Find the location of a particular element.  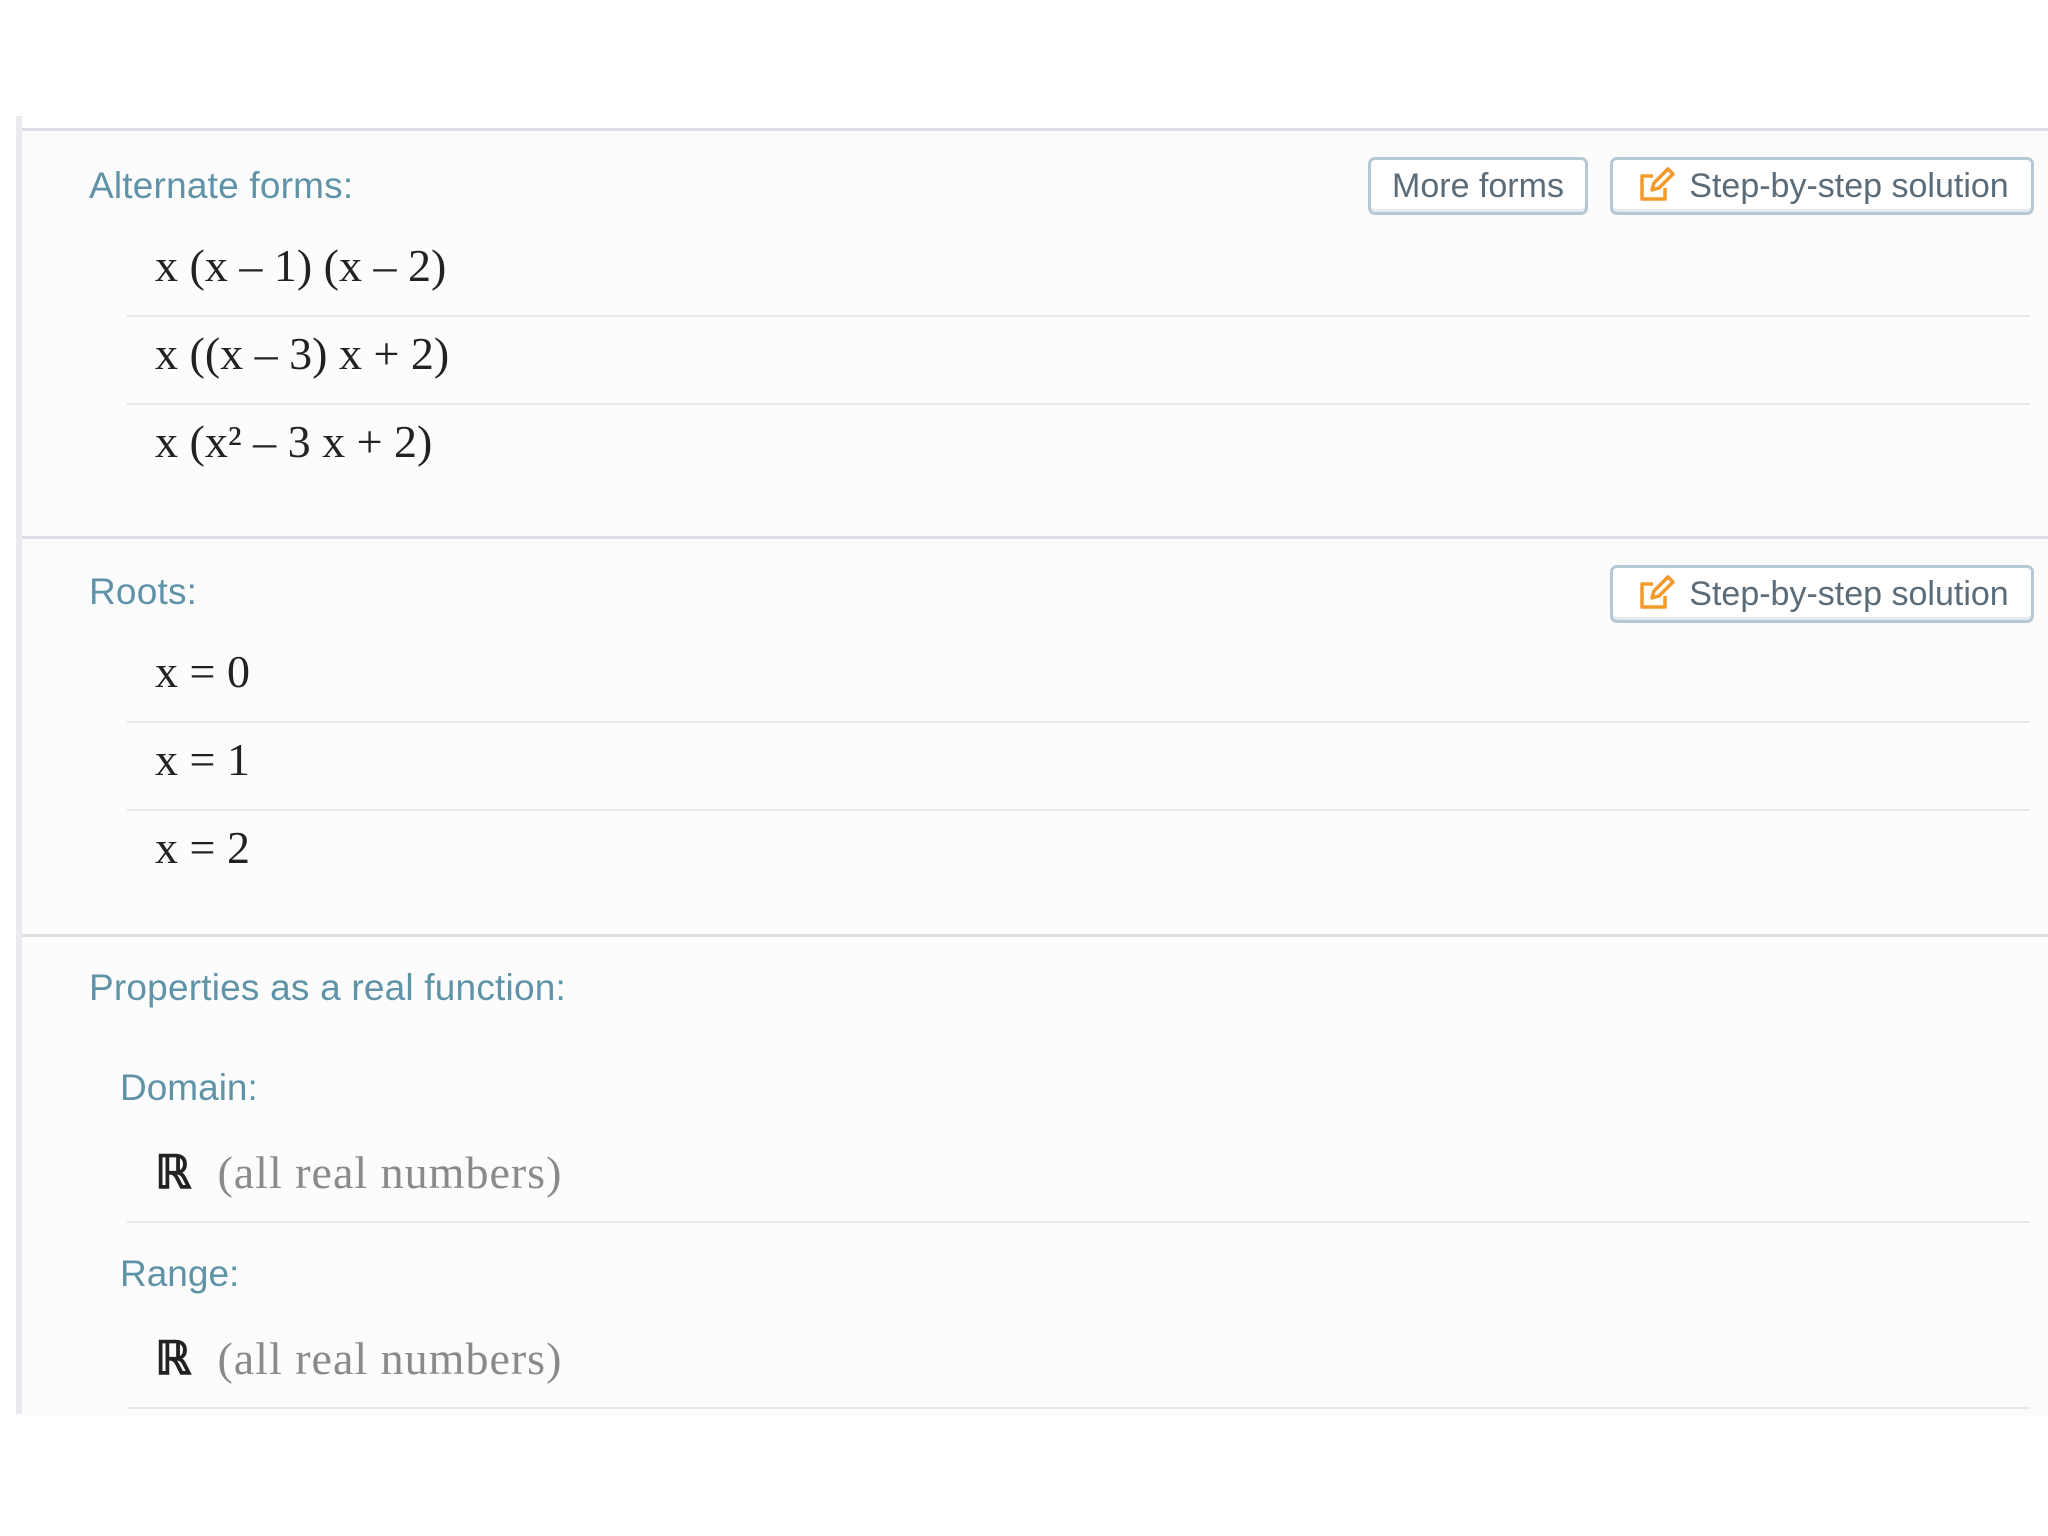

root-2: x = 1 is located at coordinates (202, 759).